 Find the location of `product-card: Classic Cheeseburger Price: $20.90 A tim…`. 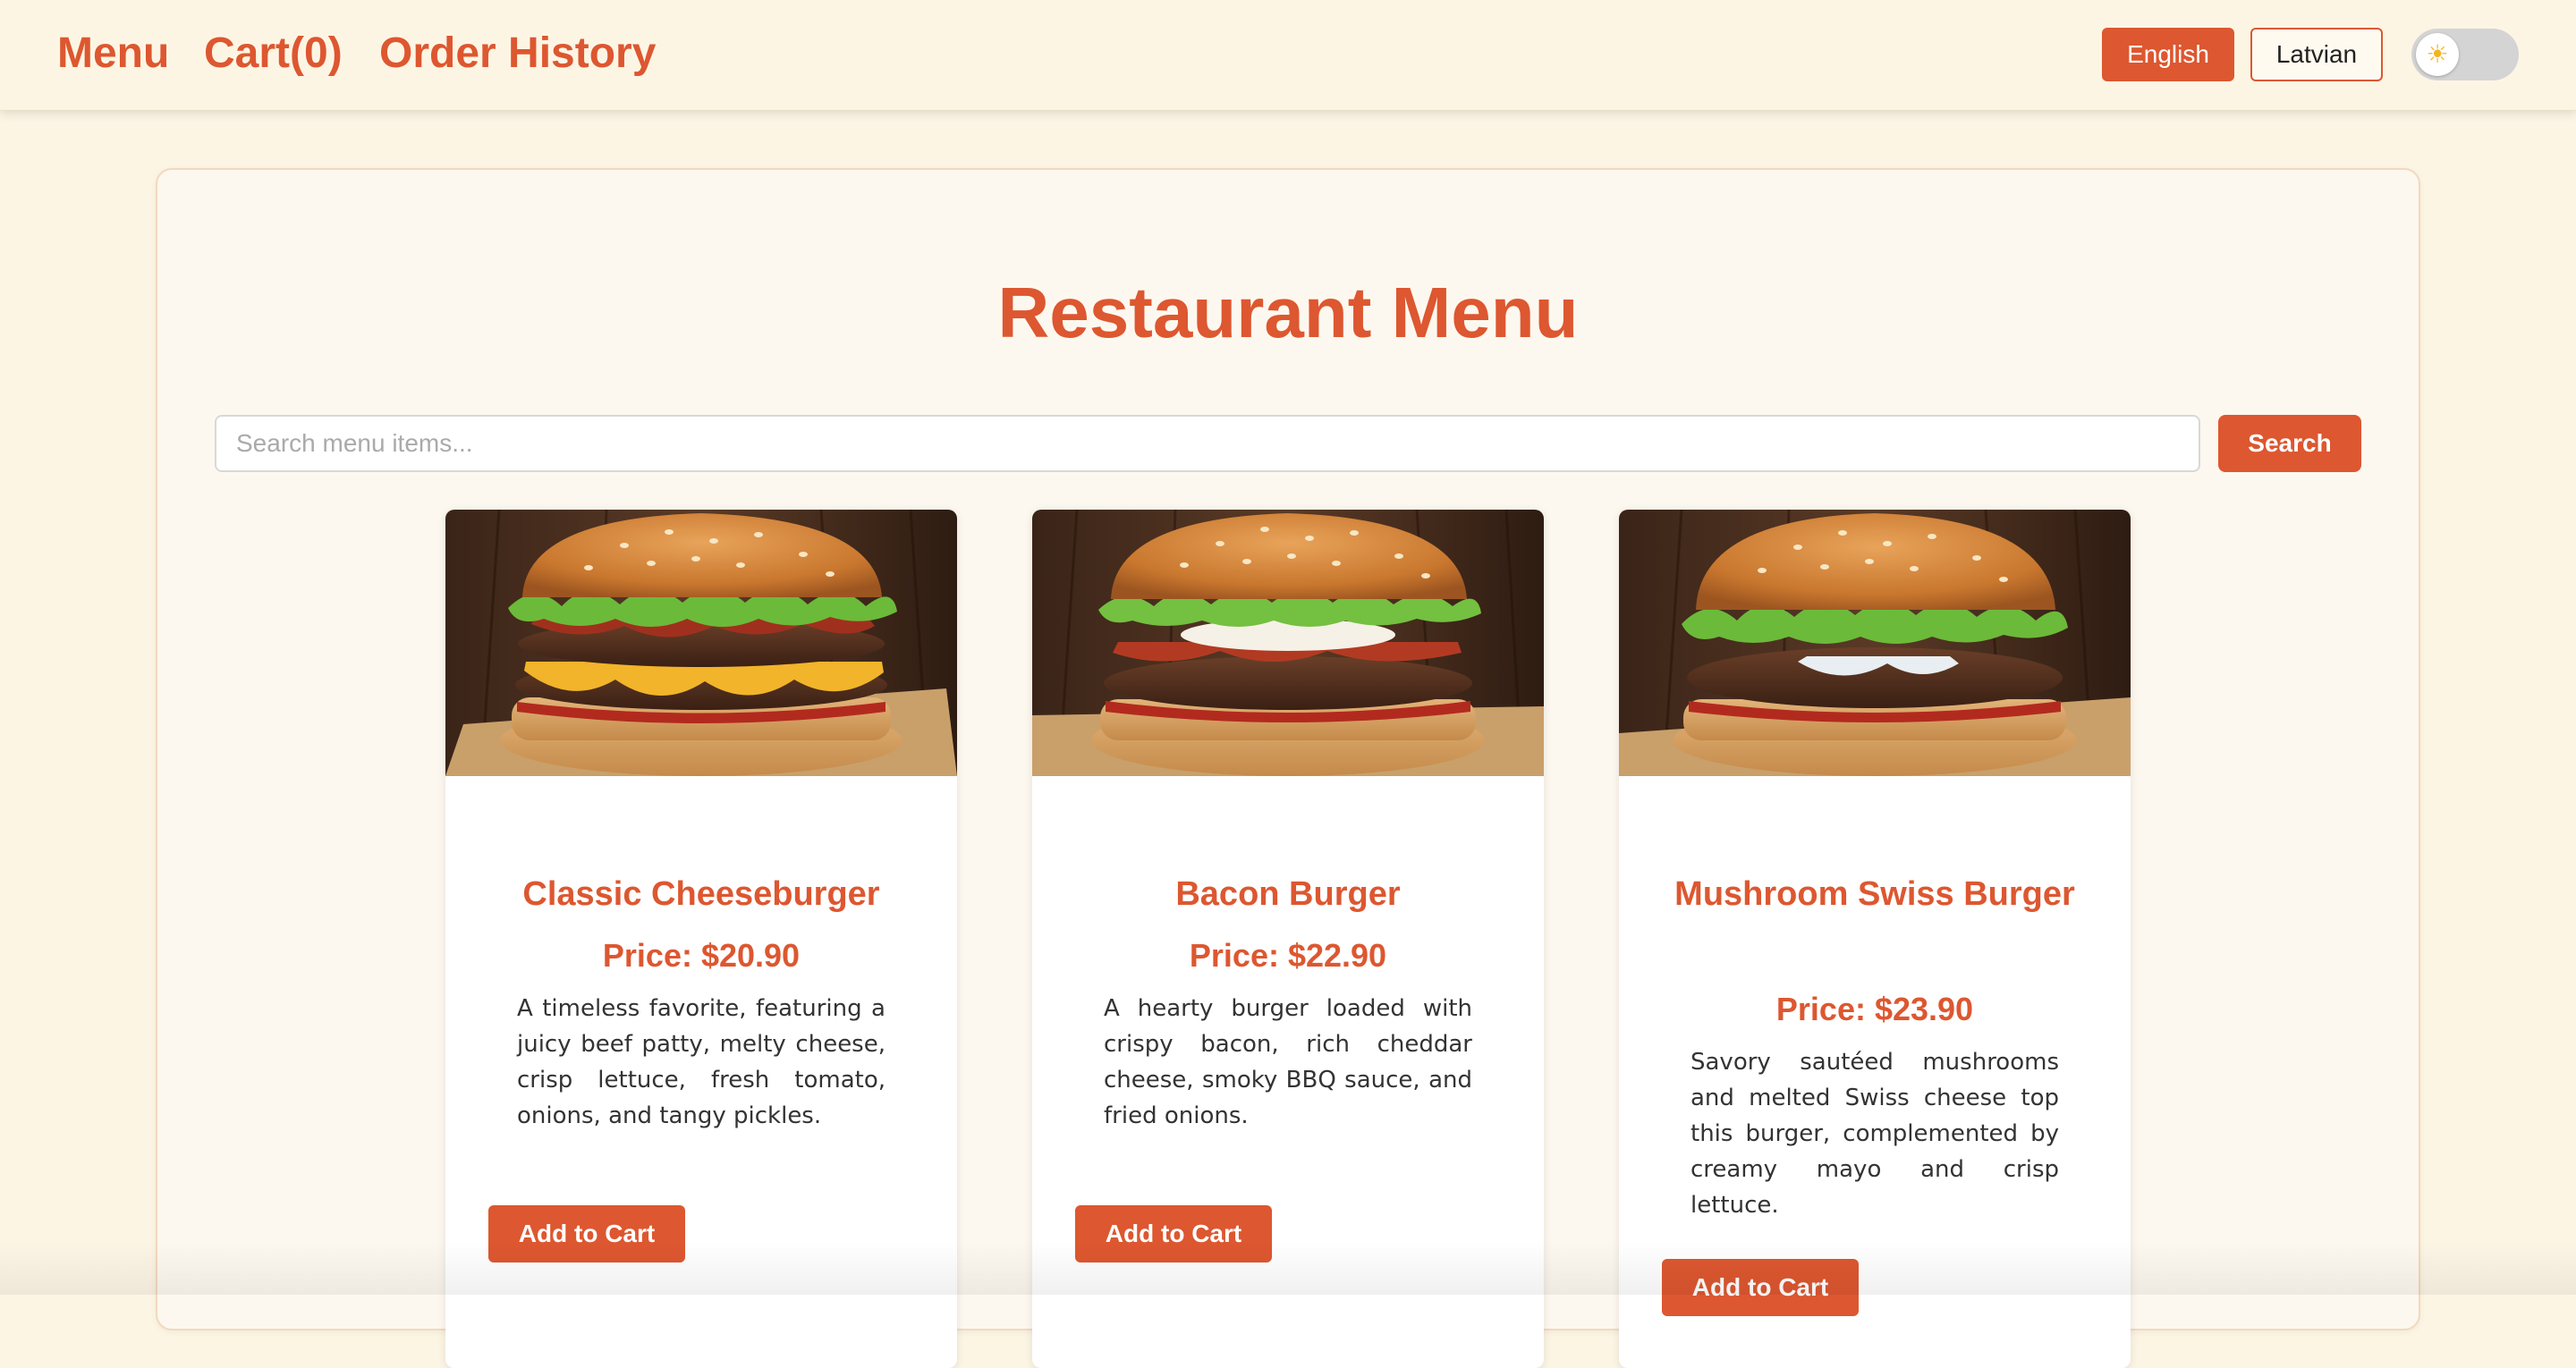

product-card: Classic Cheeseburger Price: $20.90 A tim… is located at coordinates (701, 939).